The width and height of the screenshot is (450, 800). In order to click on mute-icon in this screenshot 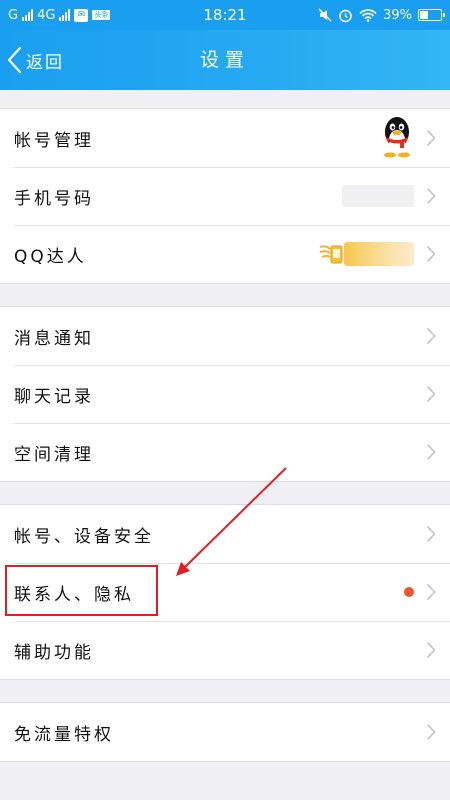, I will do `click(325, 15)`.